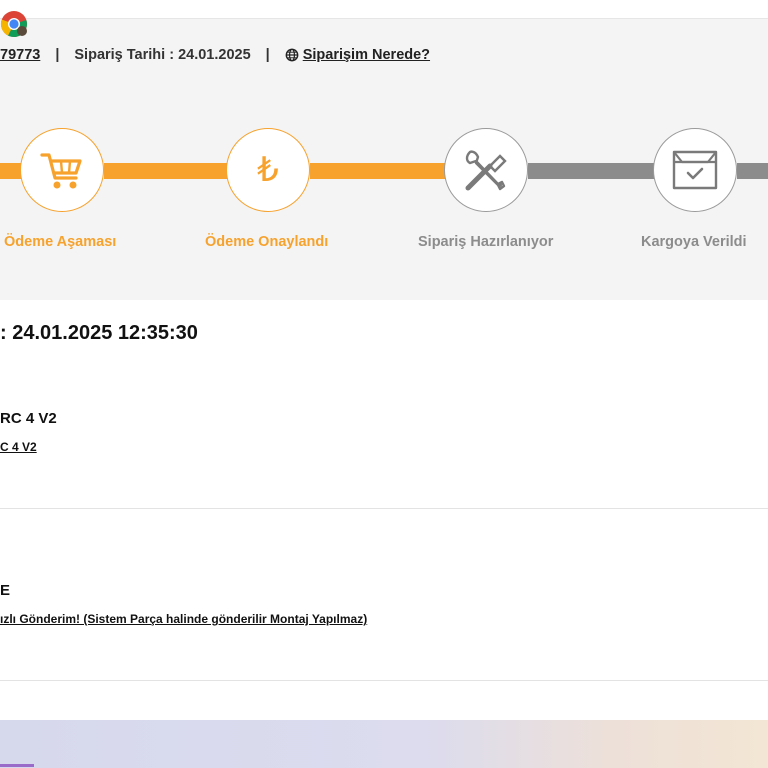  Describe the element at coordinates (694, 242) in the screenshot. I see `step-label-shipped: Kargoya Verildi` at that location.